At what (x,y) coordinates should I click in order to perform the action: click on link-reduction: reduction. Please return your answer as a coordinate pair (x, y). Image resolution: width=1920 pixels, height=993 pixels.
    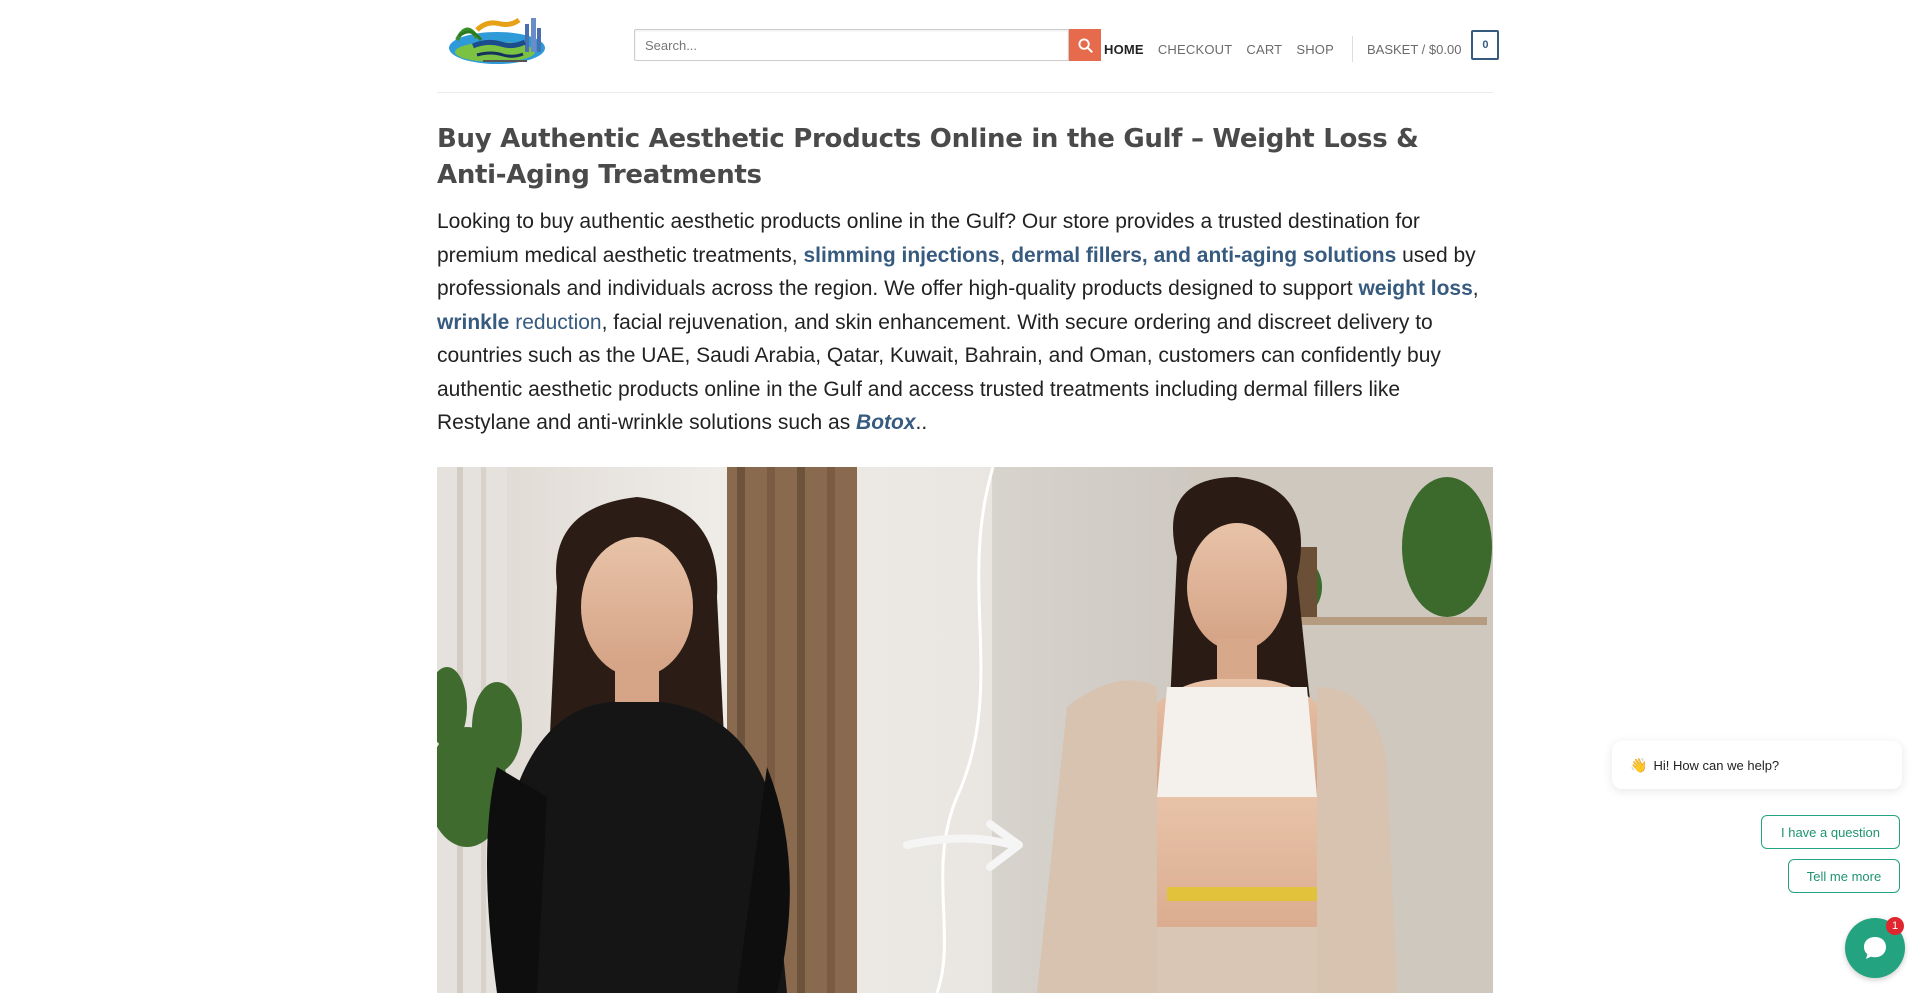
    Looking at the image, I should click on (558, 322).